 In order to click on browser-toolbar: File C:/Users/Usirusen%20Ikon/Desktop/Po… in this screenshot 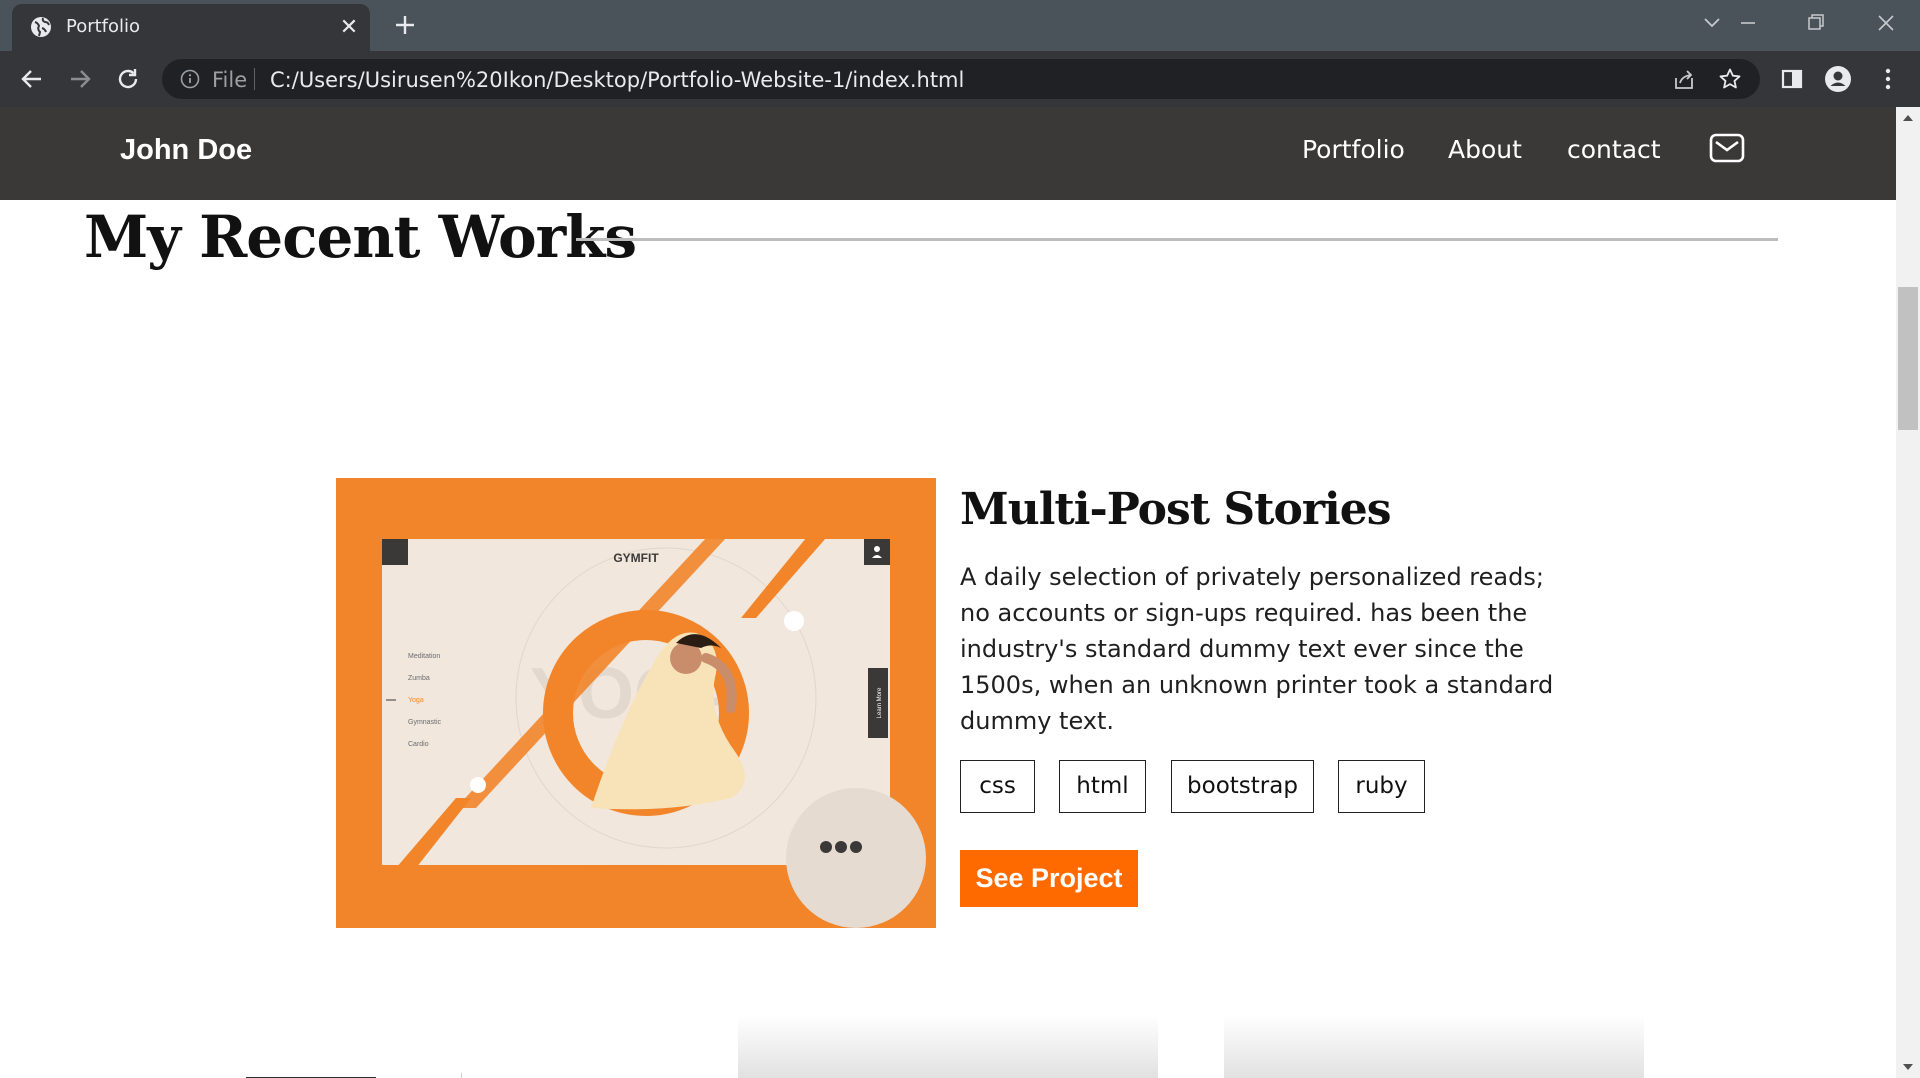, I will do `click(960, 79)`.